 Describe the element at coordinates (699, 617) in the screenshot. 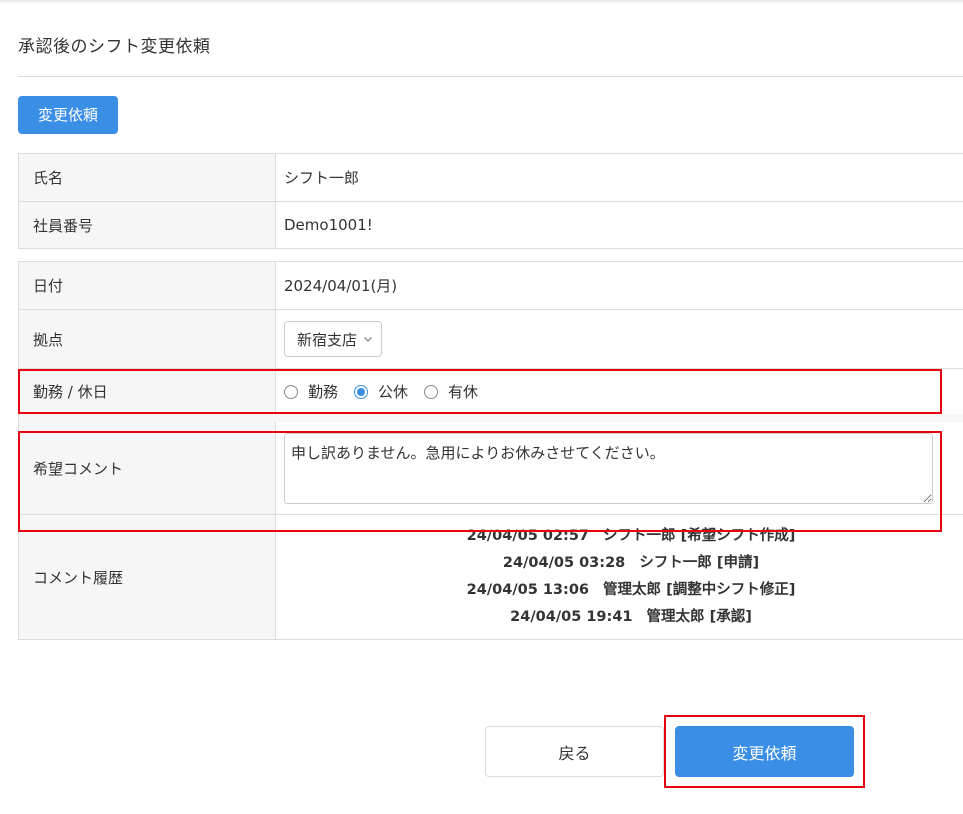

I see `history-text: 管理太郎 [承認]` at that location.